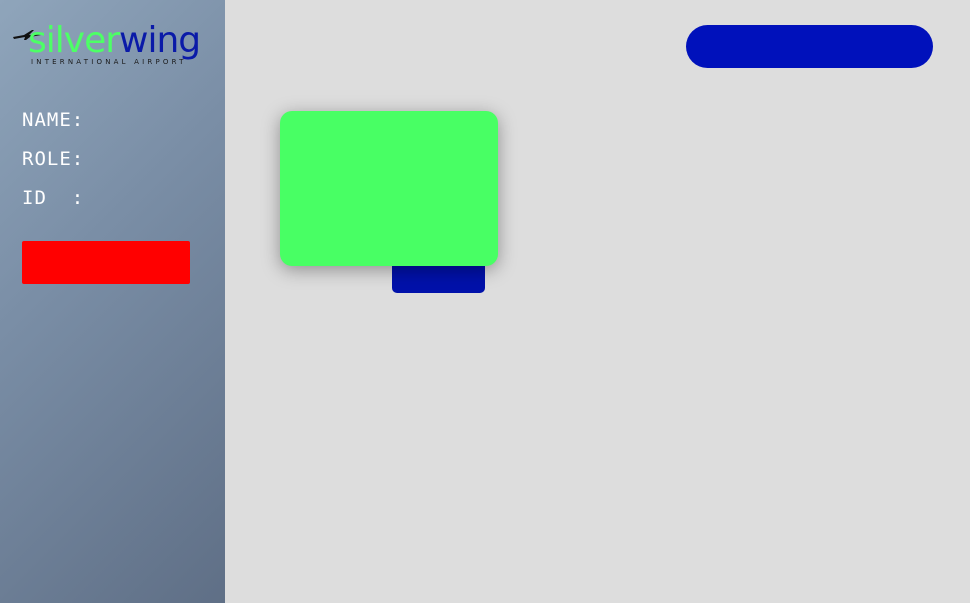  I want to click on dashboard-card, so click(389, 188).